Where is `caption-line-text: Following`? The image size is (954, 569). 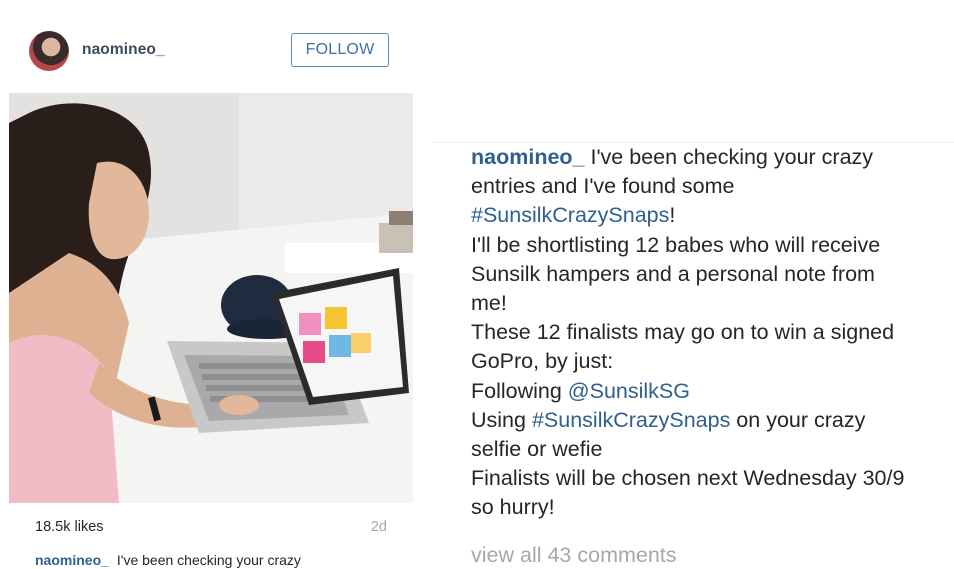
caption-line-text: Following is located at coordinates (519, 390).